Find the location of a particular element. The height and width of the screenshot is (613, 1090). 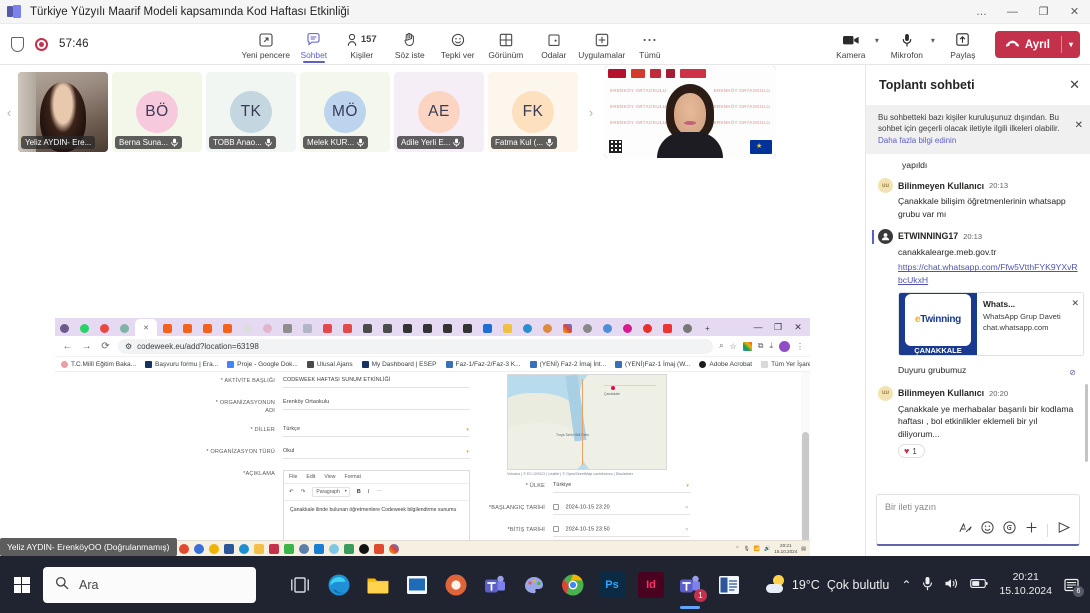

window-minimize-icon: — is located at coordinates (1012, 12).